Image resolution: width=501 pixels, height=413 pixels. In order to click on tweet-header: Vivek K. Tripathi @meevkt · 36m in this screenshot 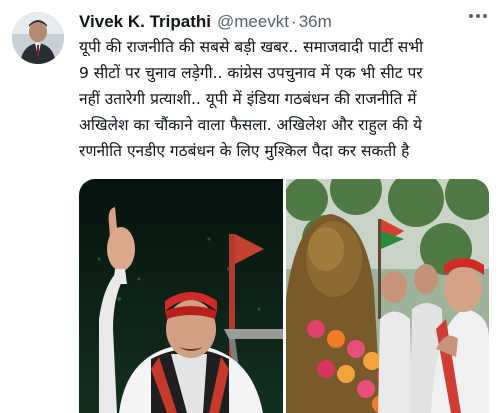, I will do `click(270, 22)`.